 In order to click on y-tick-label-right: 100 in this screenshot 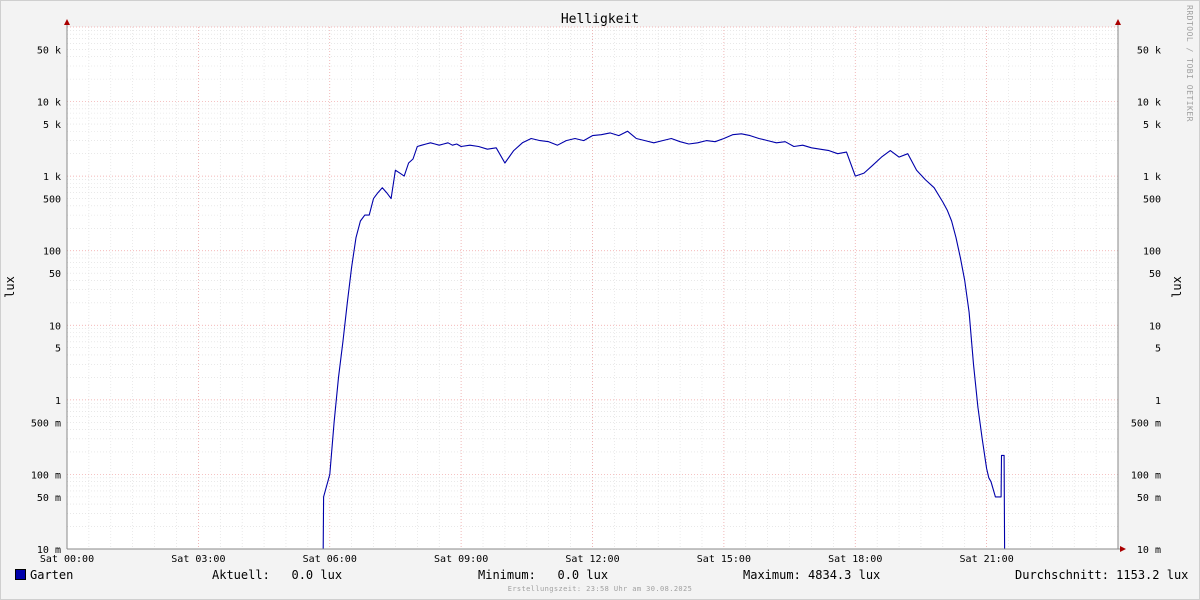, I will do `click(1152, 252)`.